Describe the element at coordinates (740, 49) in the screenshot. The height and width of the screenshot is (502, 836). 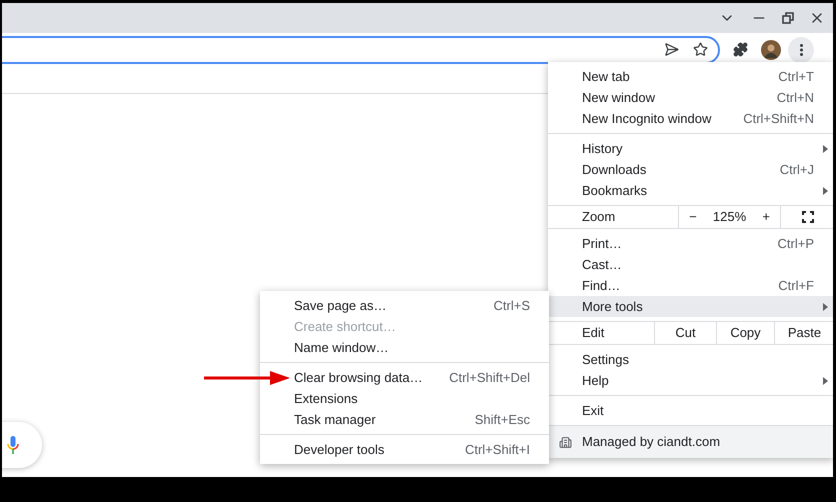
I see `extensions-icon` at that location.